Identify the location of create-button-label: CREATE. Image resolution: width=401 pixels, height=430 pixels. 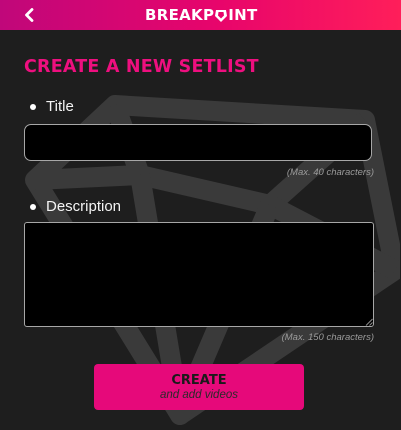
(199, 380).